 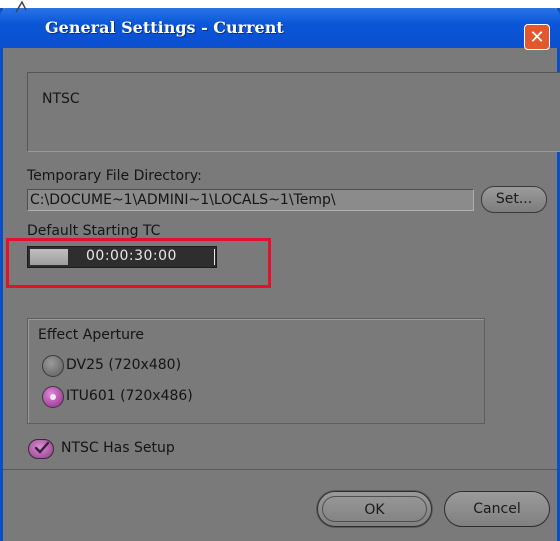 What do you see at coordinates (129, 396) in the screenshot?
I see `radio-itu601-label: ITU601 (720x486)` at bounding box center [129, 396].